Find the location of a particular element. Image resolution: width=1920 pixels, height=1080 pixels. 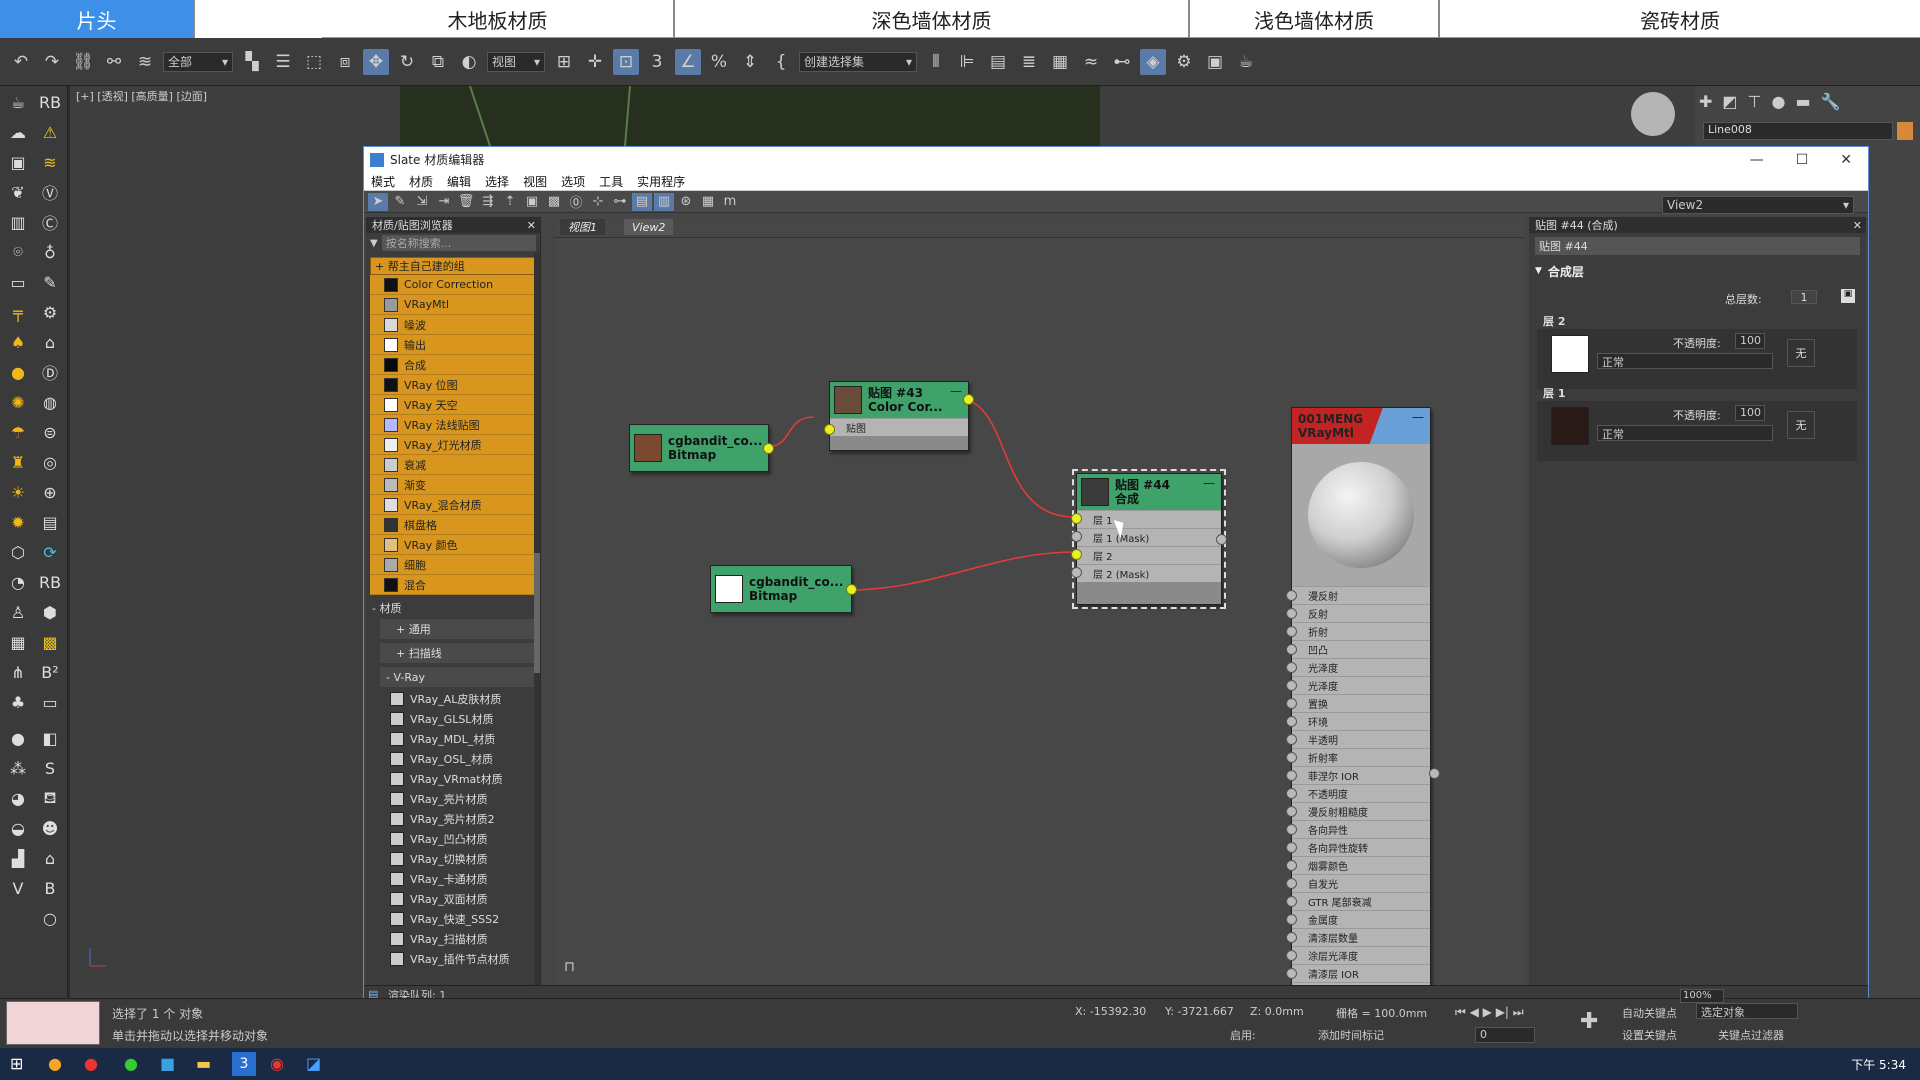

ribbon-icon: ▦ is located at coordinates (1060, 62).